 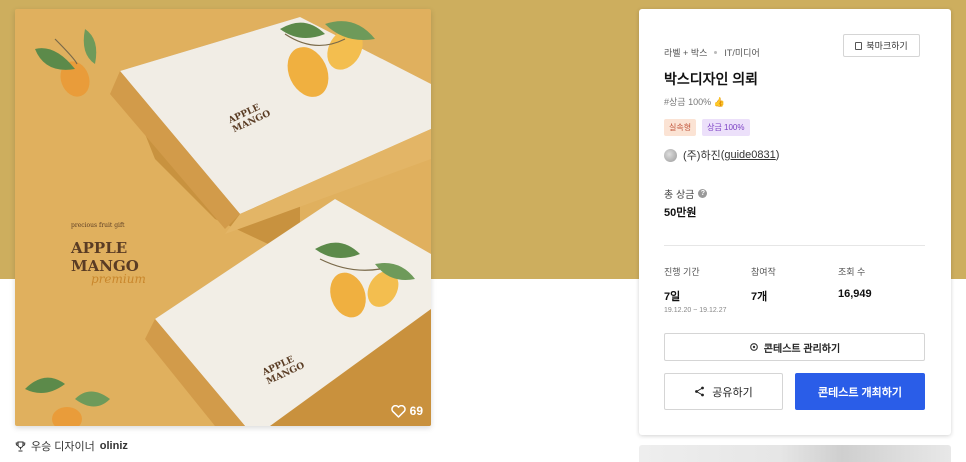 What do you see at coordinates (702, 156) in the screenshot?
I see `company-name: (주)하진` at bounding box center [702, 156].